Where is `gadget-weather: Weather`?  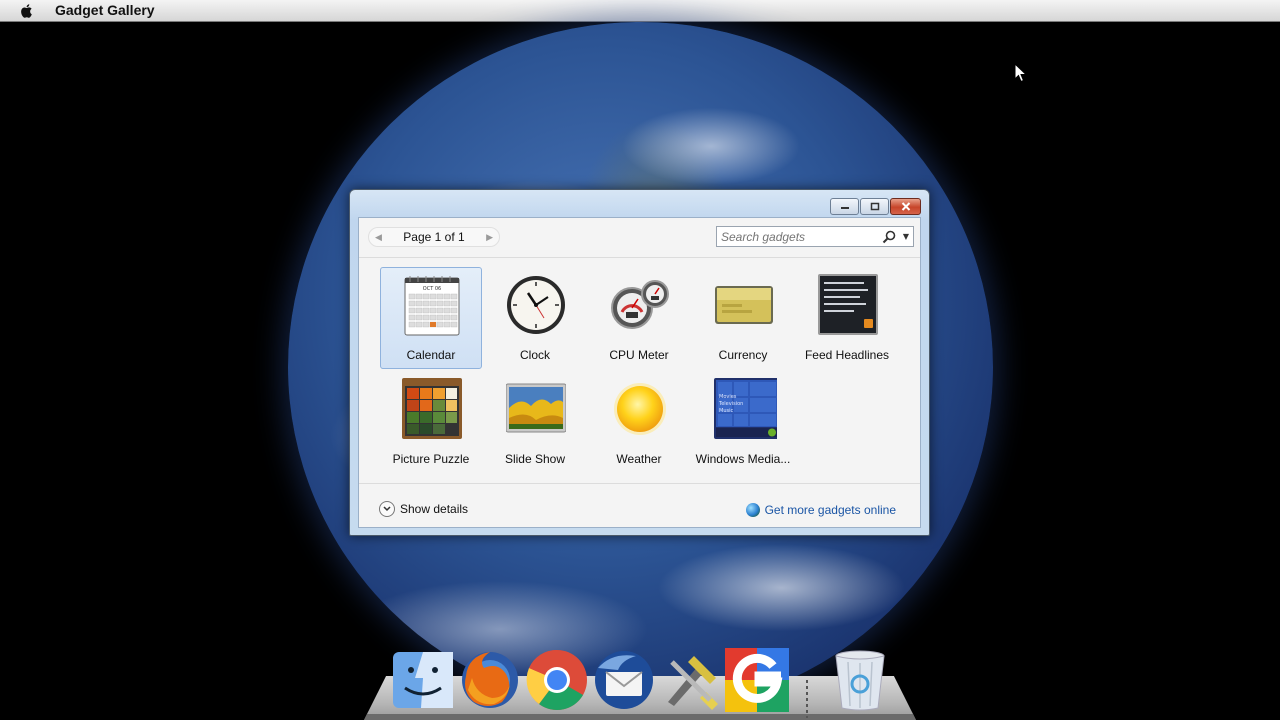
gadget-weather: Weather is located at coordinates (639, 422).